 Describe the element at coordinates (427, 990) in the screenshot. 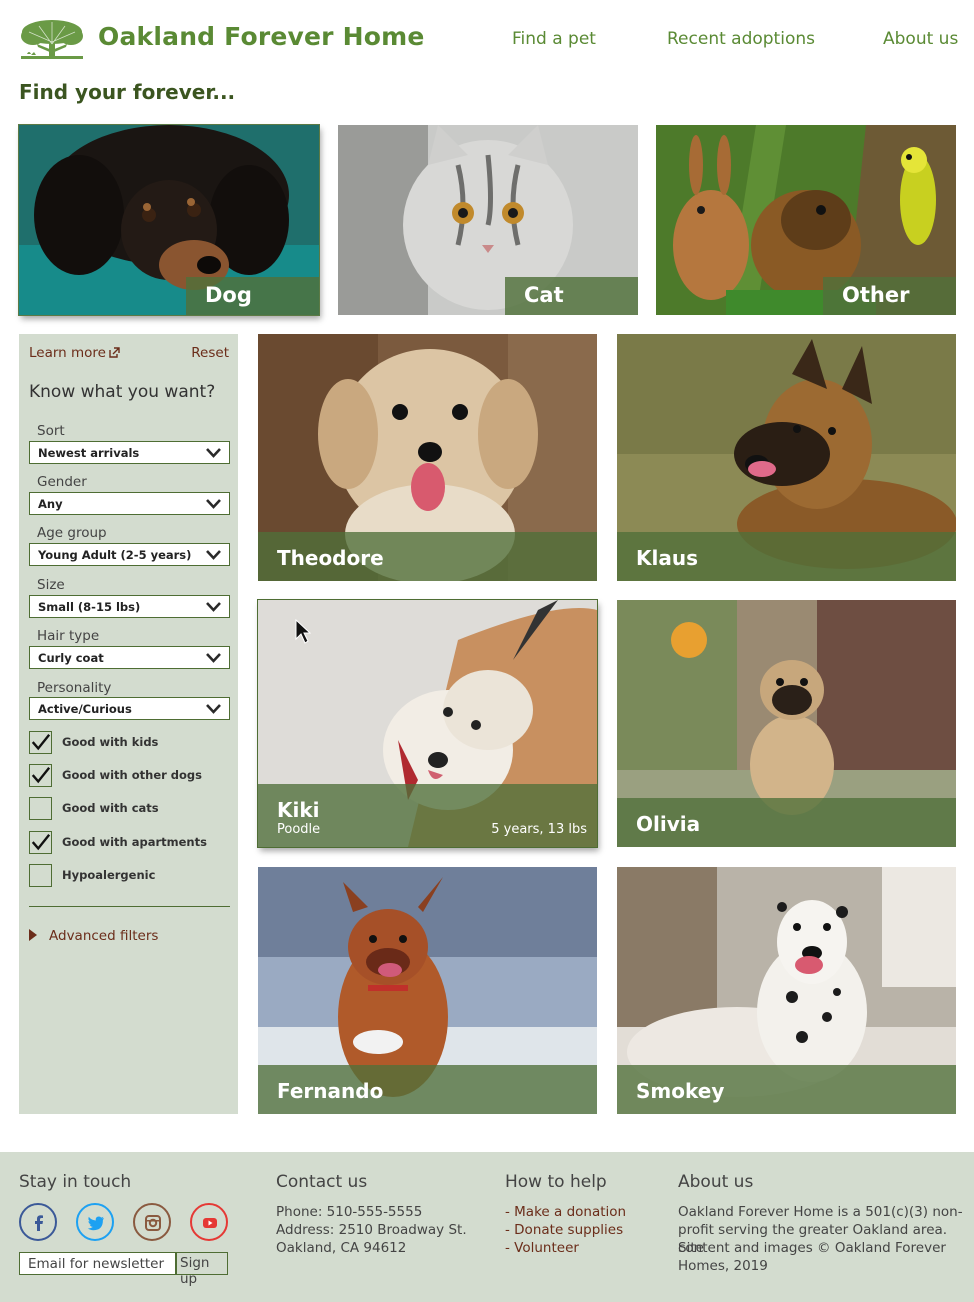

I see `pet-card-fernando: Fernando` at that location.